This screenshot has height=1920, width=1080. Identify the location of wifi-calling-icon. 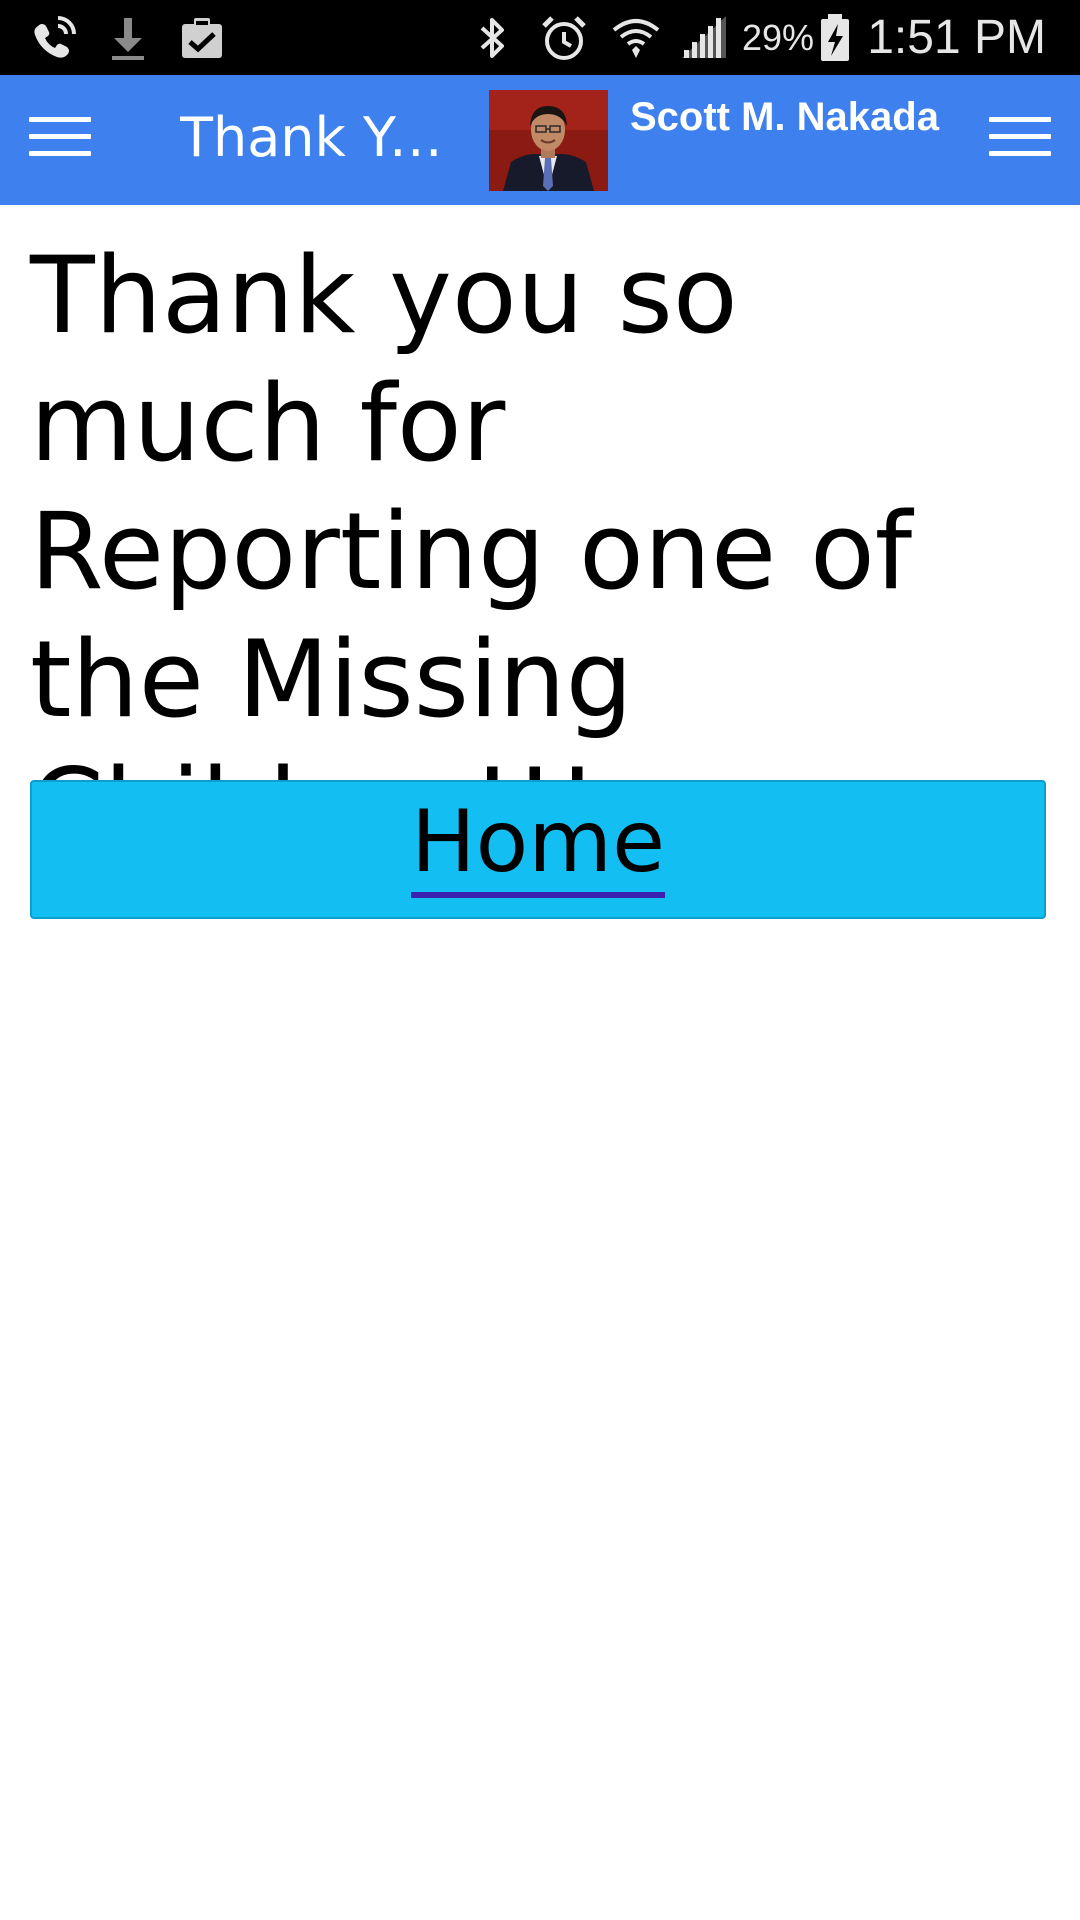
(54, 38).